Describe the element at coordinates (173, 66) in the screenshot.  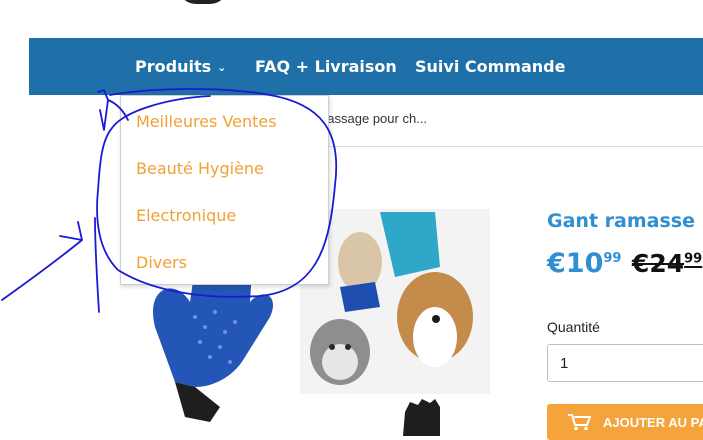
I see `nav-item-label: Produits` at that location.